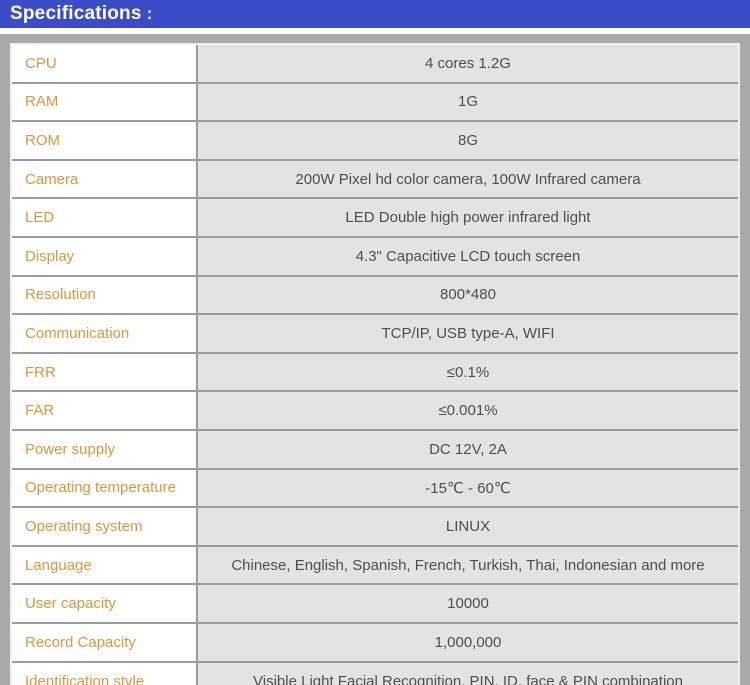  Describe the element at coordinates (76, 13) in the screenshot. I see `page-title: Specifications` at that location.